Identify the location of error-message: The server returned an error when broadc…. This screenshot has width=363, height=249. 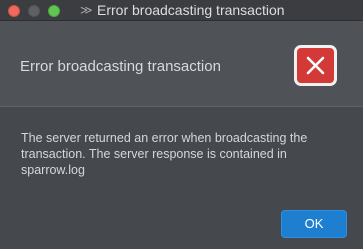
(164, 154).